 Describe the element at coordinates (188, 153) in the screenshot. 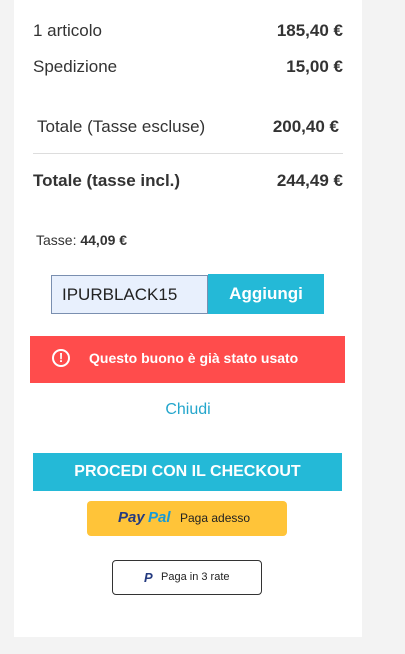

I see `divider` at that location.